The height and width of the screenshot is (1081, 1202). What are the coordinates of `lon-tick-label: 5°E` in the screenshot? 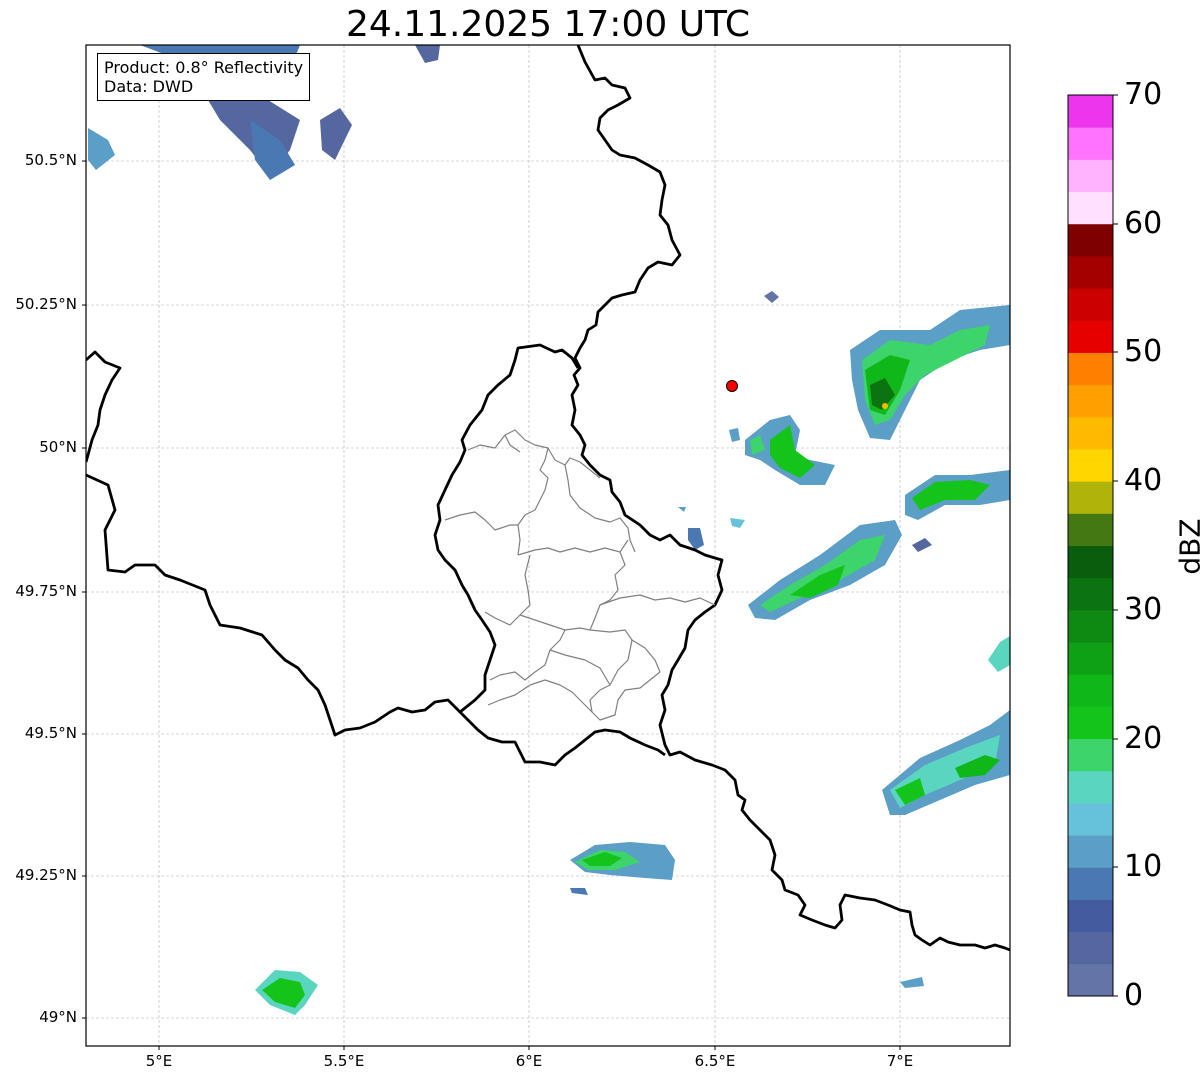 It's located at (159, 1061).